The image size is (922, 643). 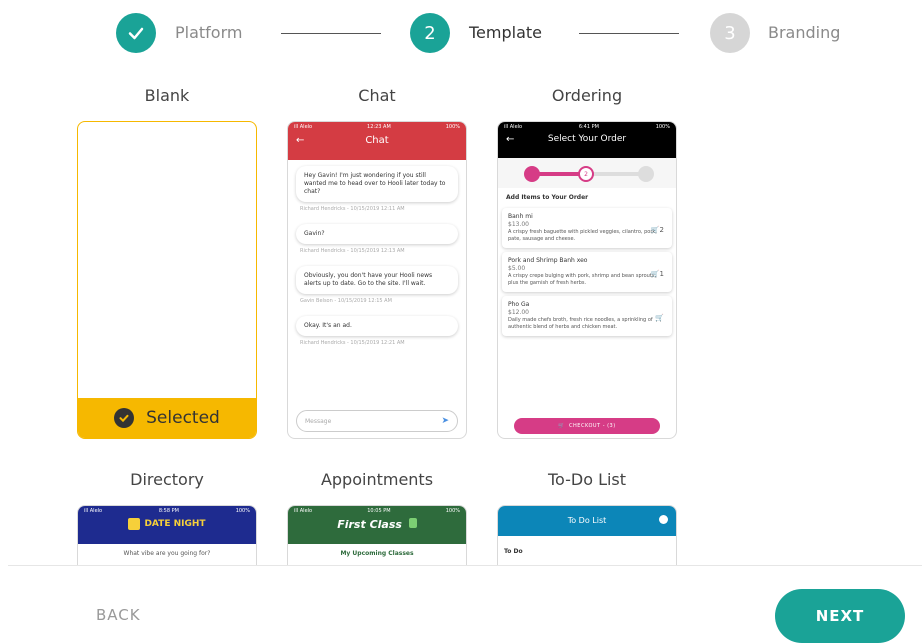 What do you see at coordinates (124, 418) in the screenshot?
I see `check-circle-icon` at bounding box center [124, 418].